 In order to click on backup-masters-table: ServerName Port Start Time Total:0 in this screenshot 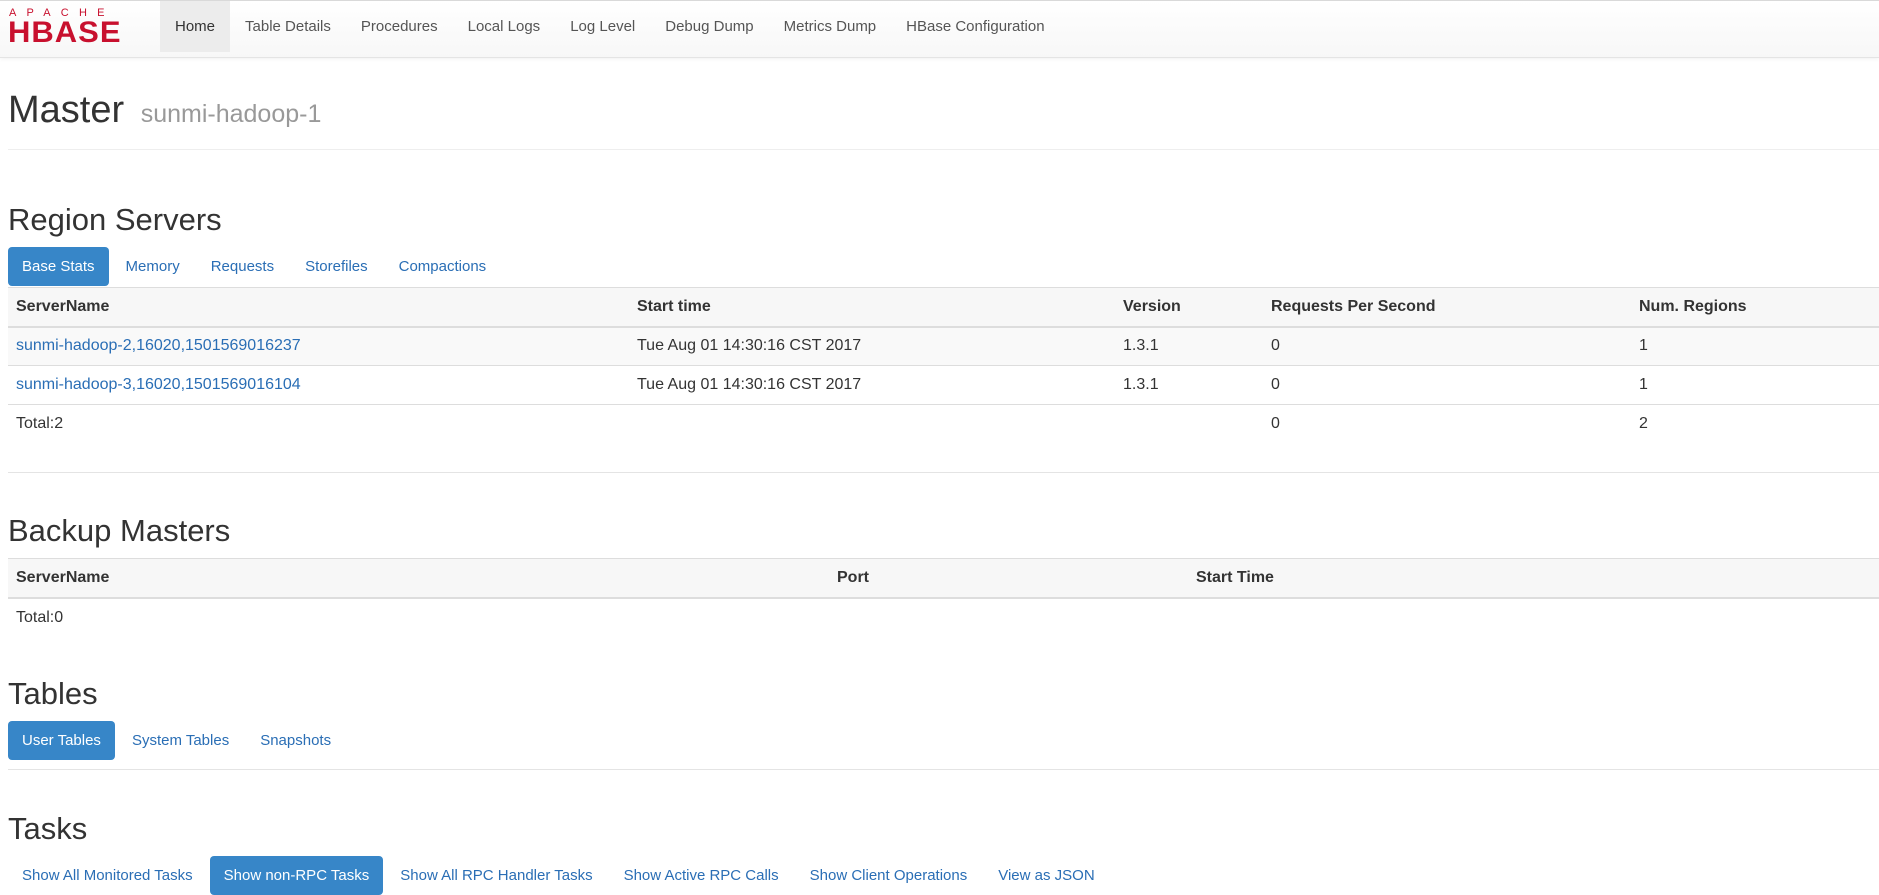, I will do `click(943, 597)`.